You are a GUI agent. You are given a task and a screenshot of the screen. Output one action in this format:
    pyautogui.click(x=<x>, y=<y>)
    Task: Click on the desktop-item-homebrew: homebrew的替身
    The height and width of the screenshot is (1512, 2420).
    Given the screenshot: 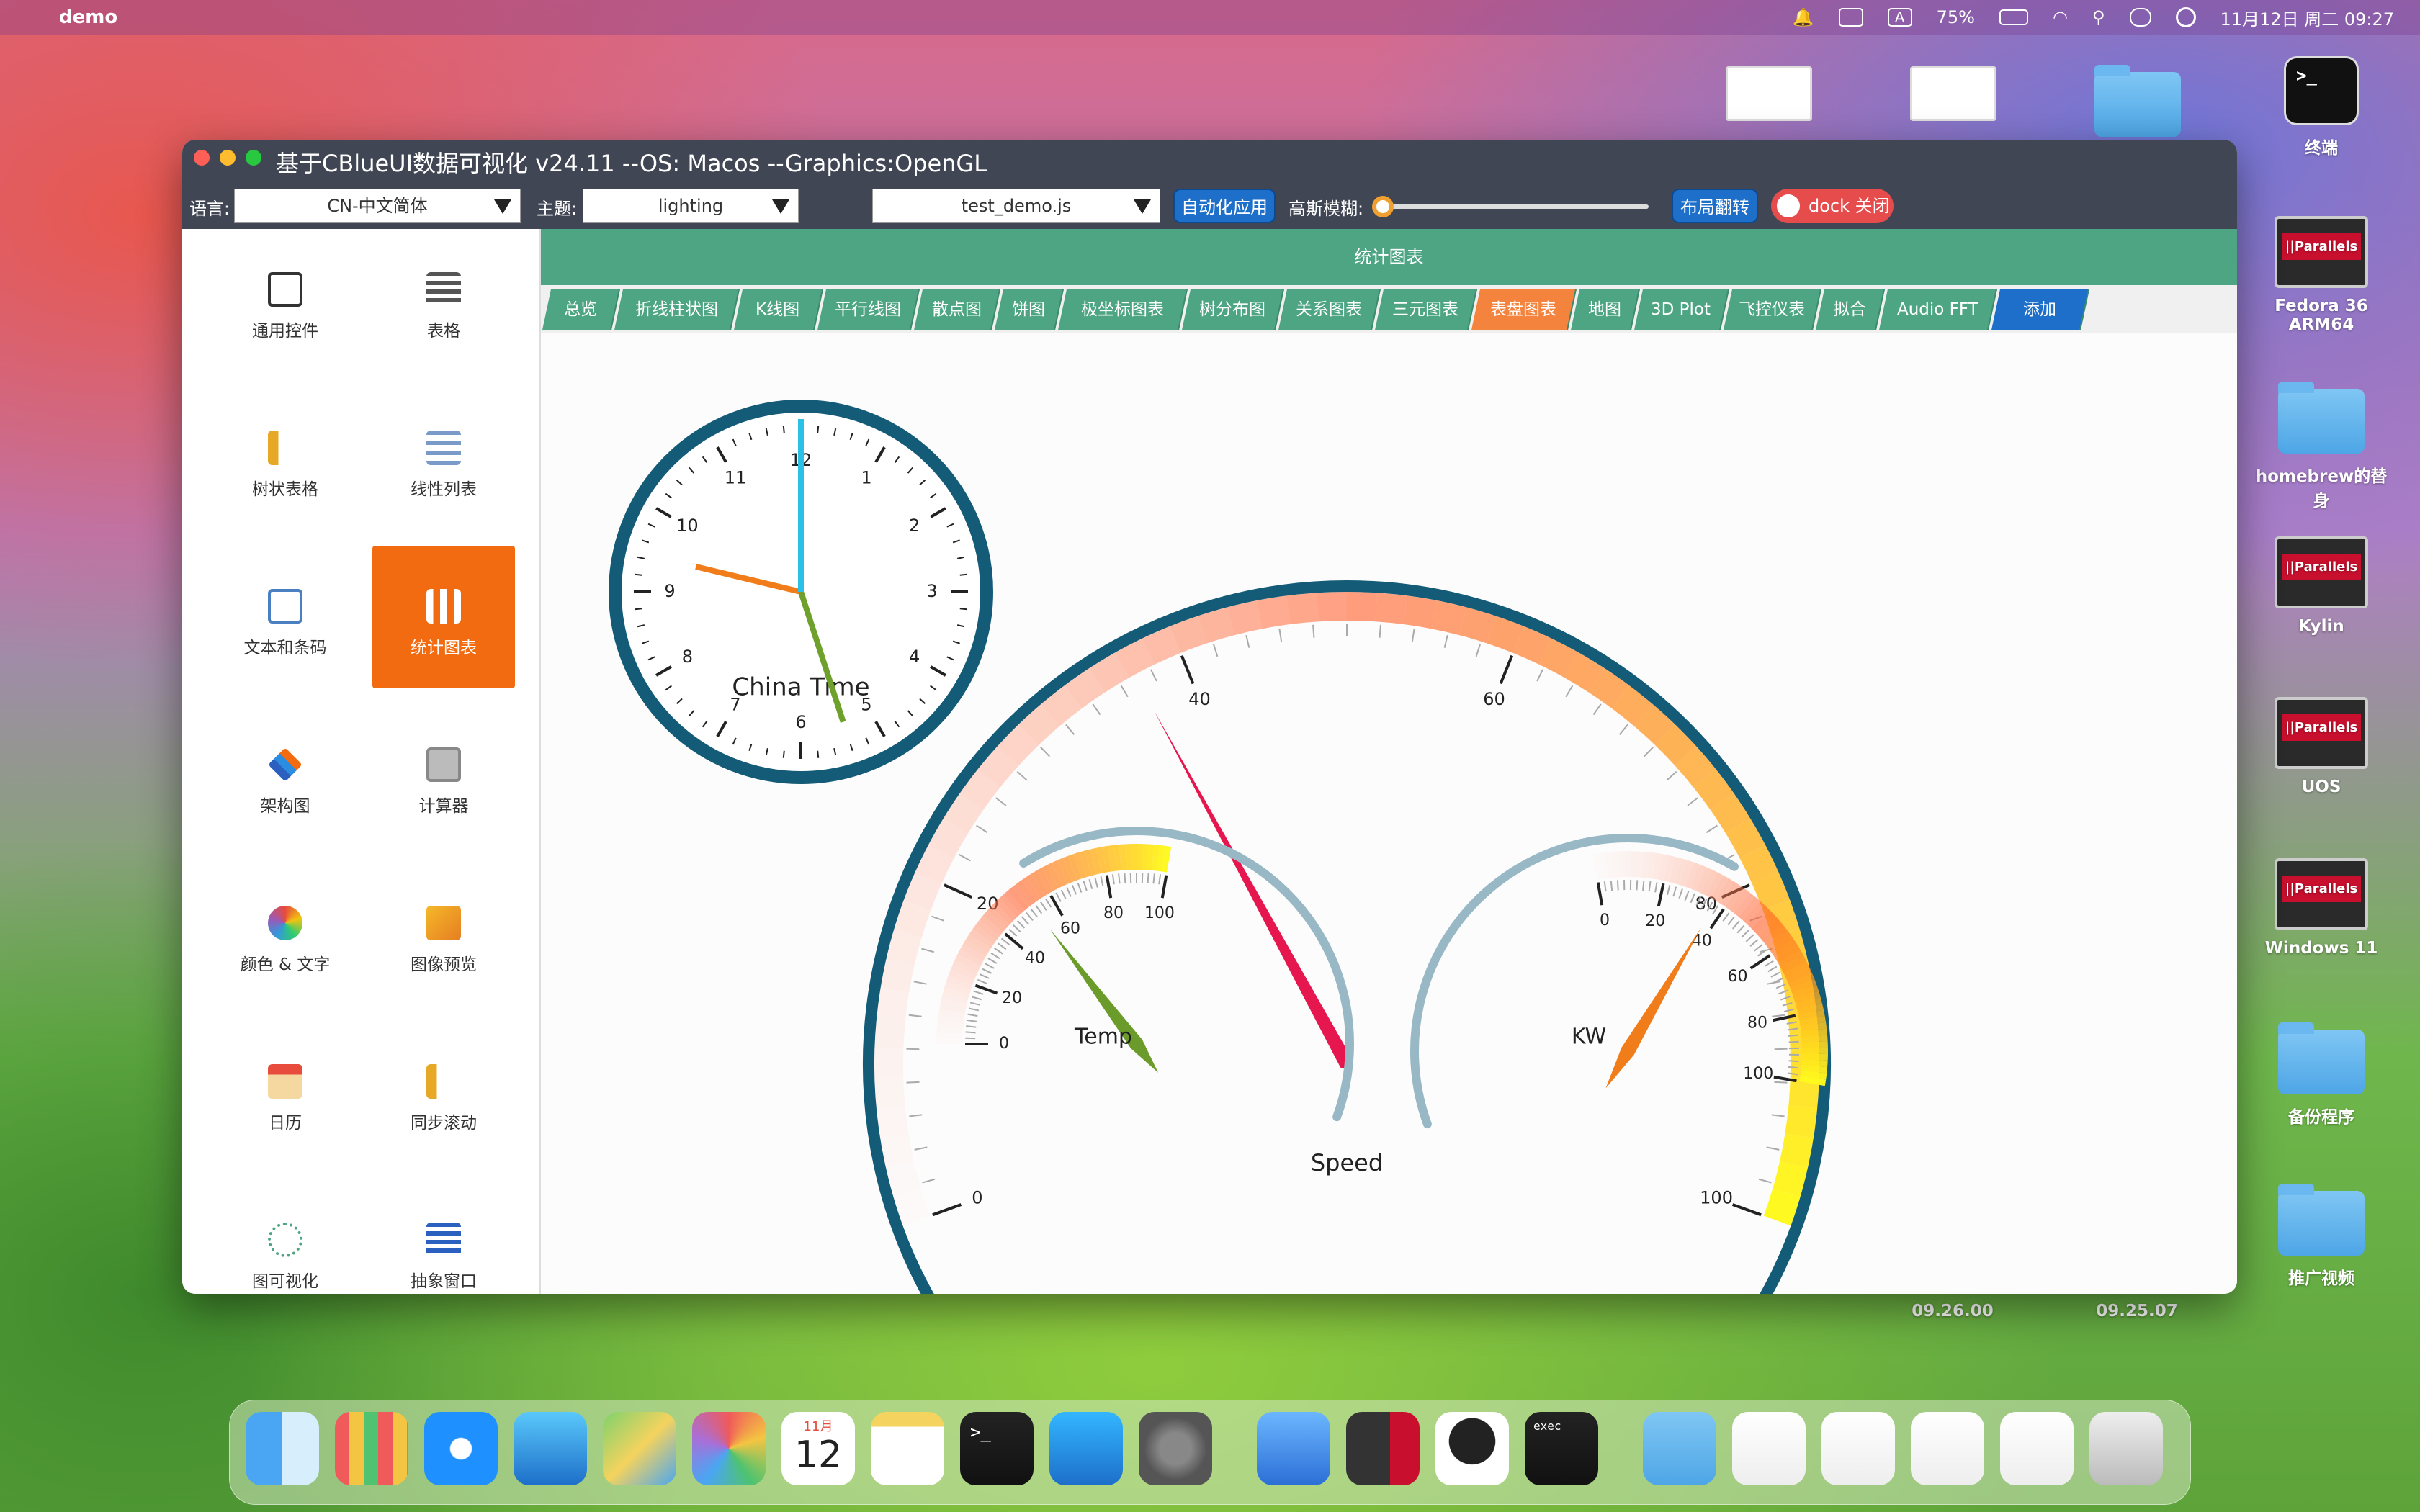 What is the action you would take?
    pyautogui.click(x=2321, y=446)
    